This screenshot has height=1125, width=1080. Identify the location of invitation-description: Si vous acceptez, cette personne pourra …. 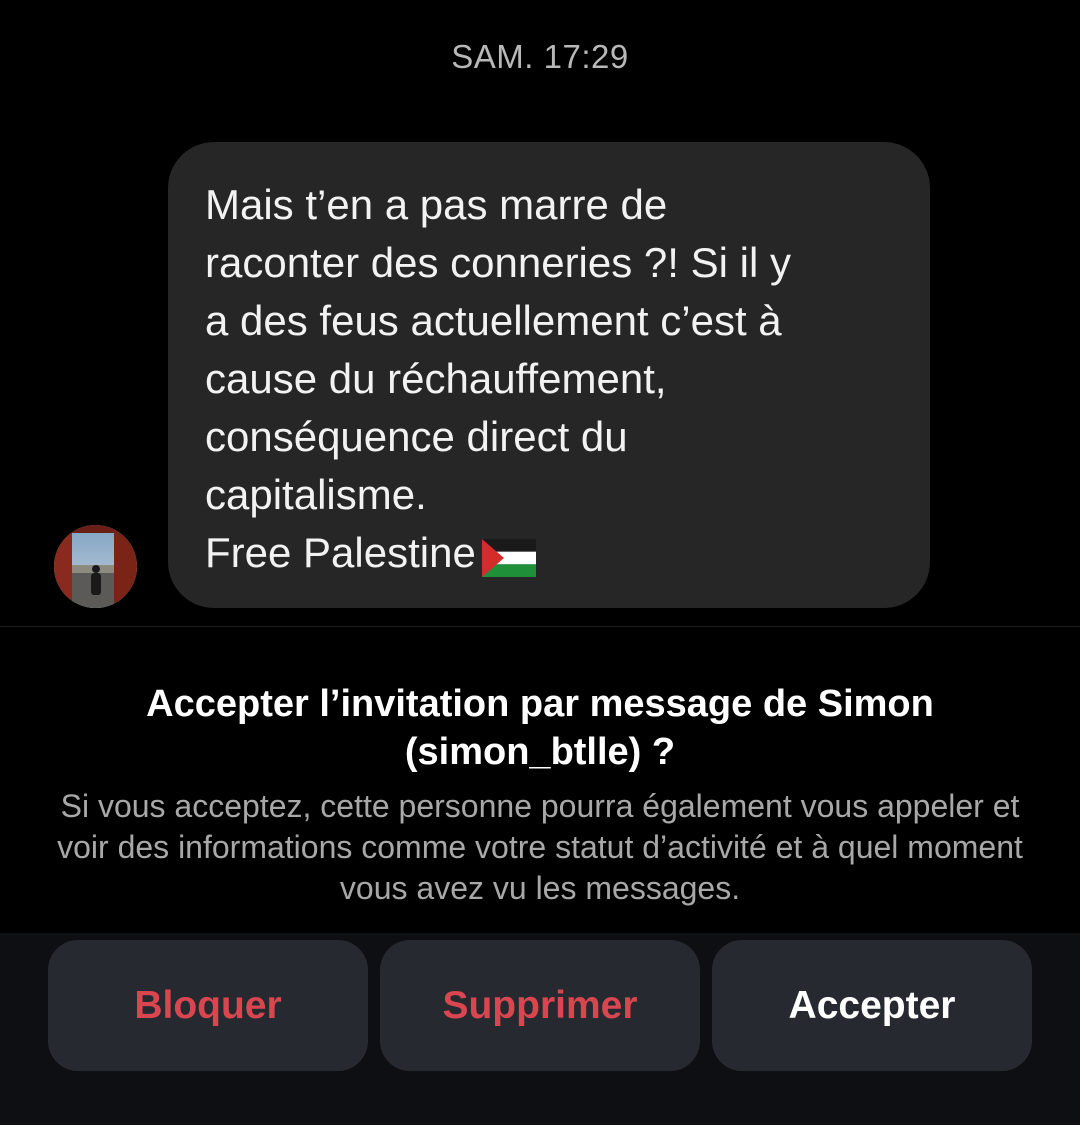
(540, 847).